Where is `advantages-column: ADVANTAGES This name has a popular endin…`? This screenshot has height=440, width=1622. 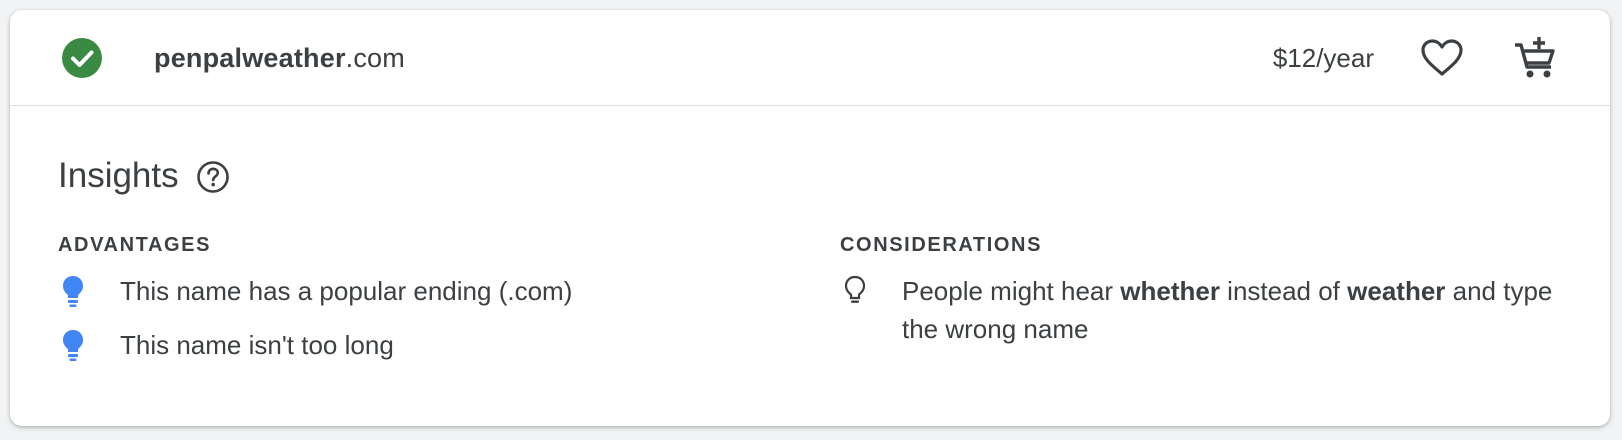 advantages-column: ADVANTAGES This name has a popular endin… is located at coordinates (418, 306).